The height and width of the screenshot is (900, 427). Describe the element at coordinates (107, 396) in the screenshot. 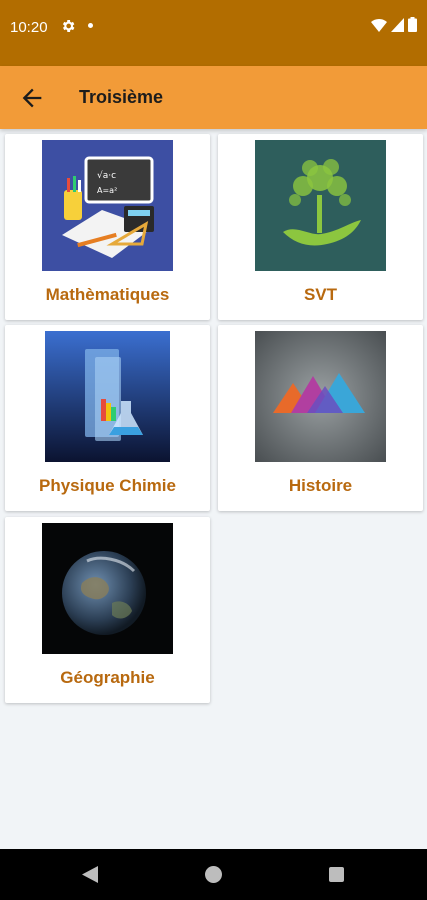

I see `chemistry-flask-icon` at that location.